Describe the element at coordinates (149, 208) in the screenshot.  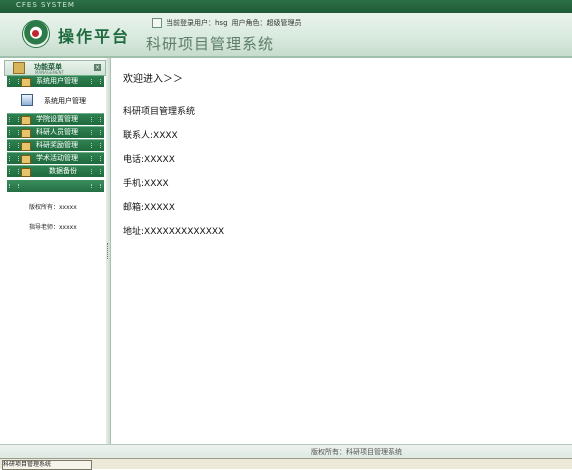
I see `info-line-email: 邮箱:XXXXX` at that location.